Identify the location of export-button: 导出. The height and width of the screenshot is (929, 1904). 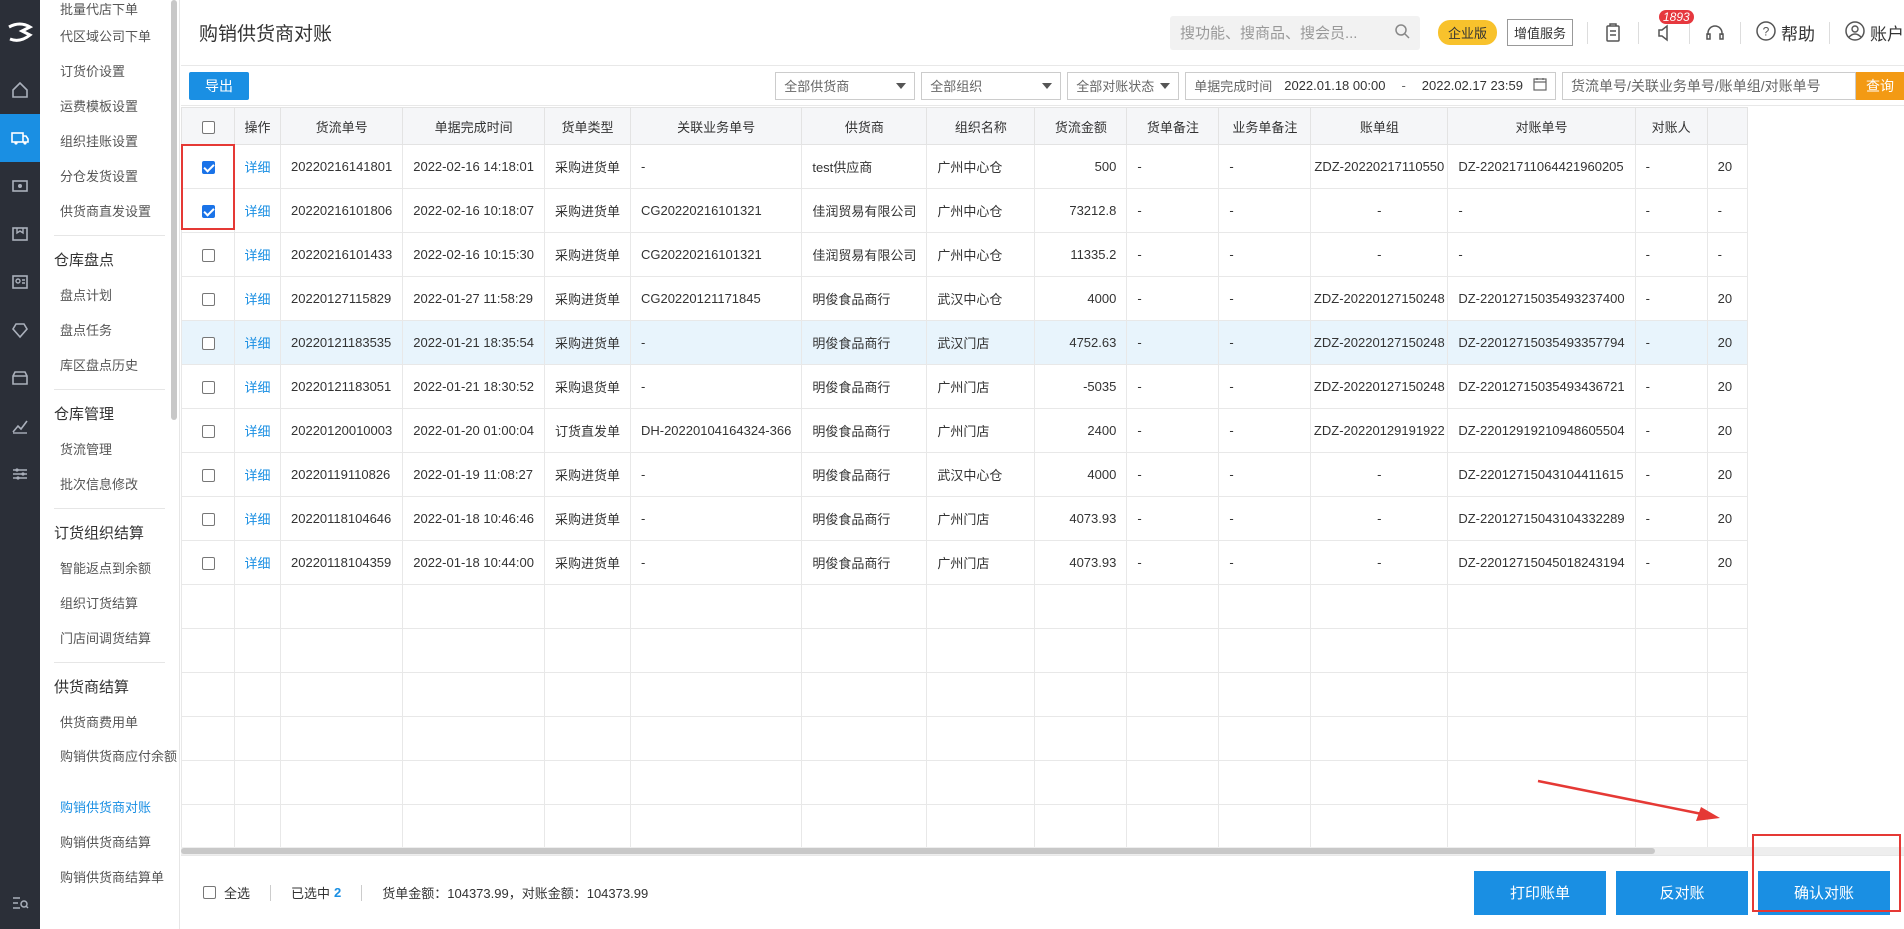
(219, 85).